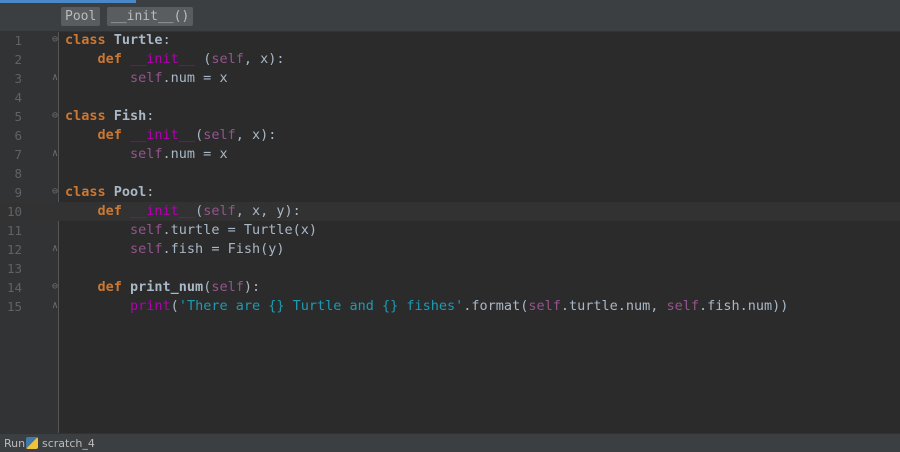  What do you see at coordinates (450, 173) in the screenshot?
I see `code-line: 8` at bounding box center [450, 173].